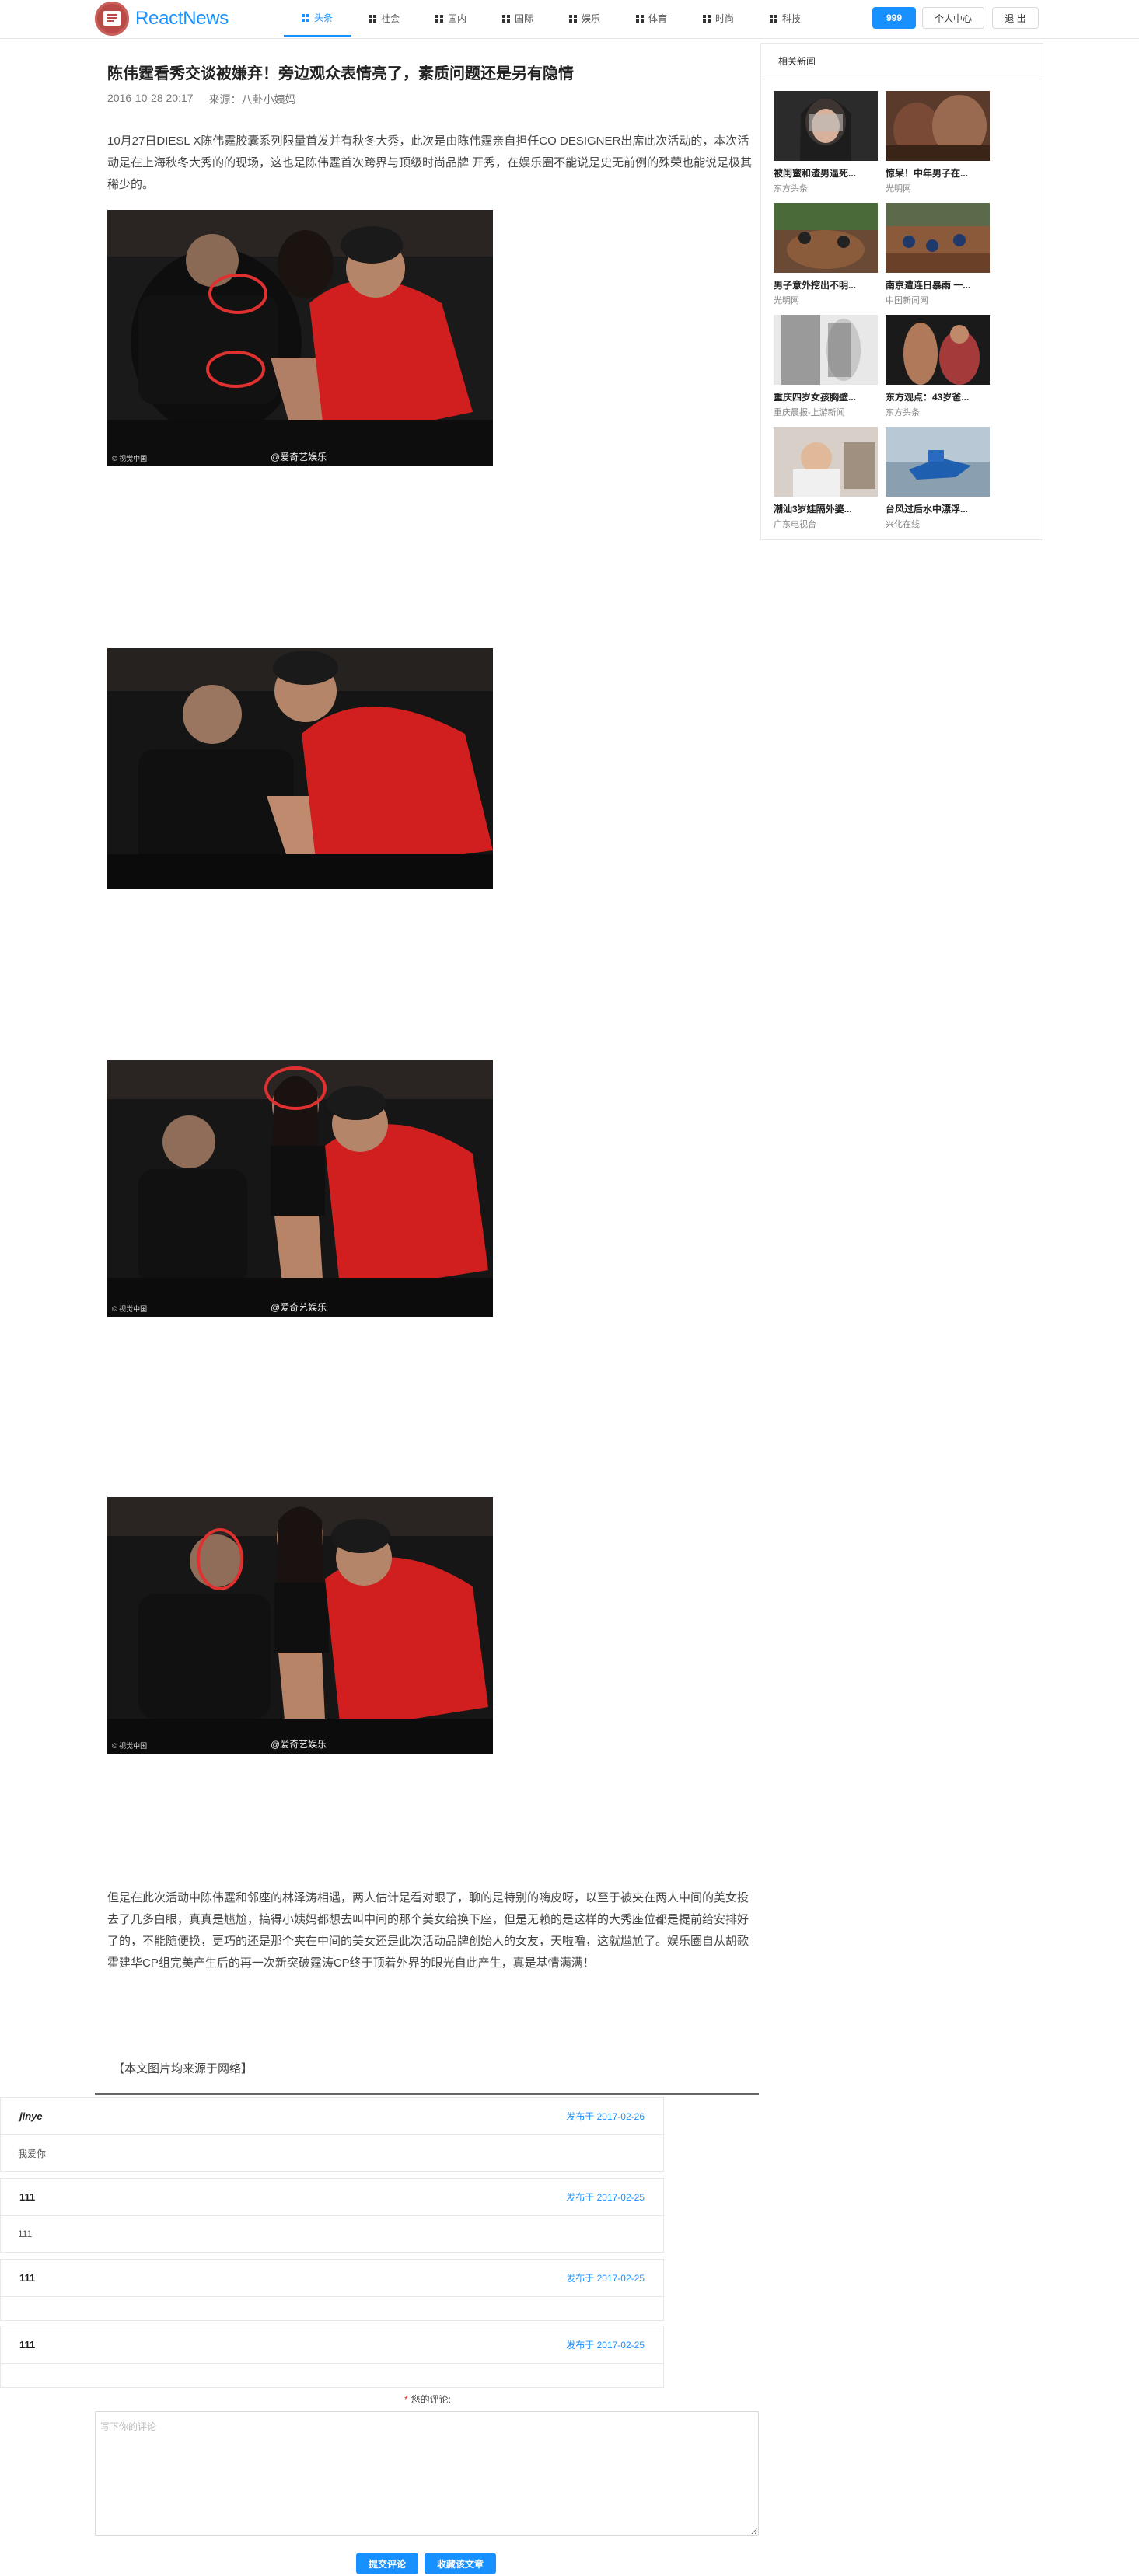 This screenshot has width=1139, height=2576. I want to click on favorite-article-button: 收藏该文章, so click(460, 2564).